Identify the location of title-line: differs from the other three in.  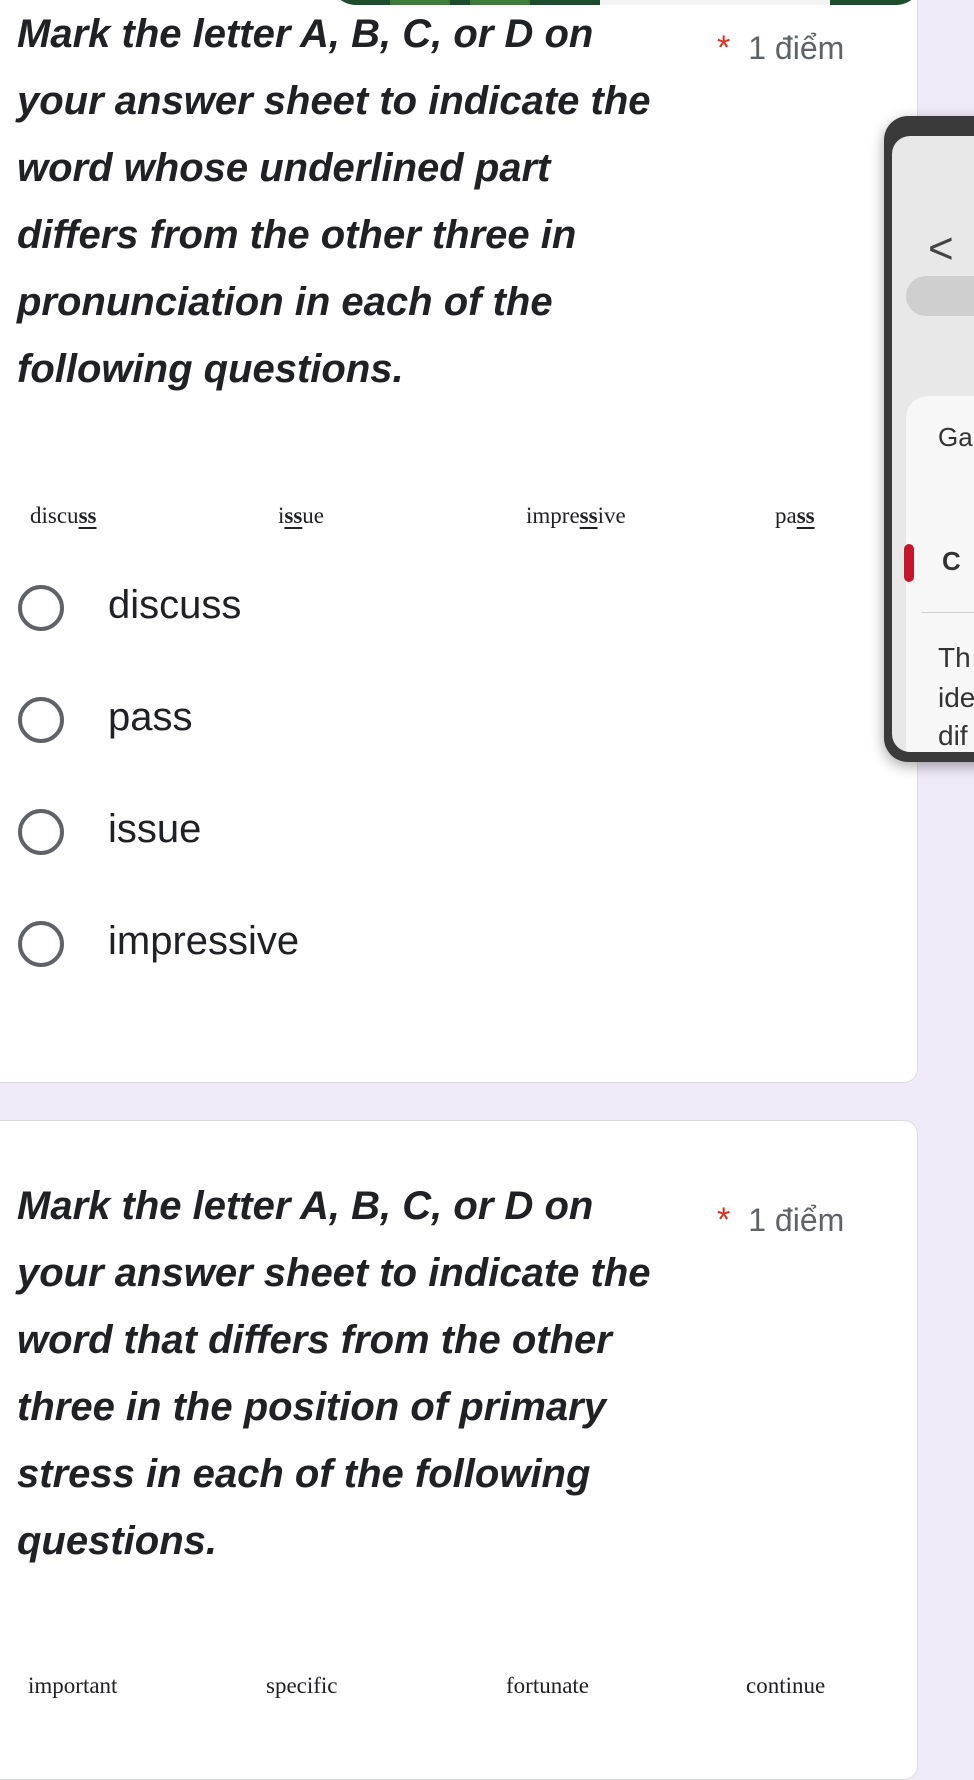
(297, 235).